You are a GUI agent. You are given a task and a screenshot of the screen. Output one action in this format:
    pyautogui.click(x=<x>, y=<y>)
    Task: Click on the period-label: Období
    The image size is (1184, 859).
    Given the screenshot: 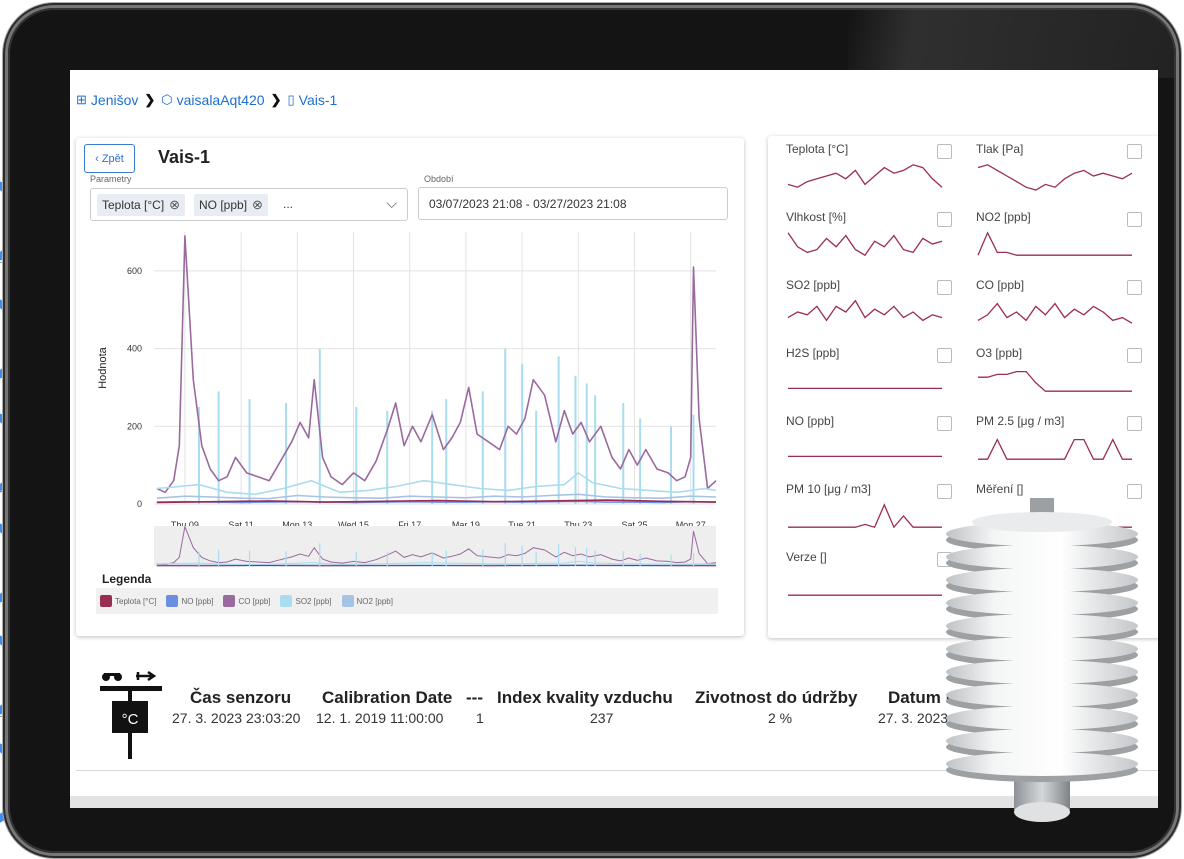 What is the action you would take?
    pyautogui.click(x=439, y=179)
    